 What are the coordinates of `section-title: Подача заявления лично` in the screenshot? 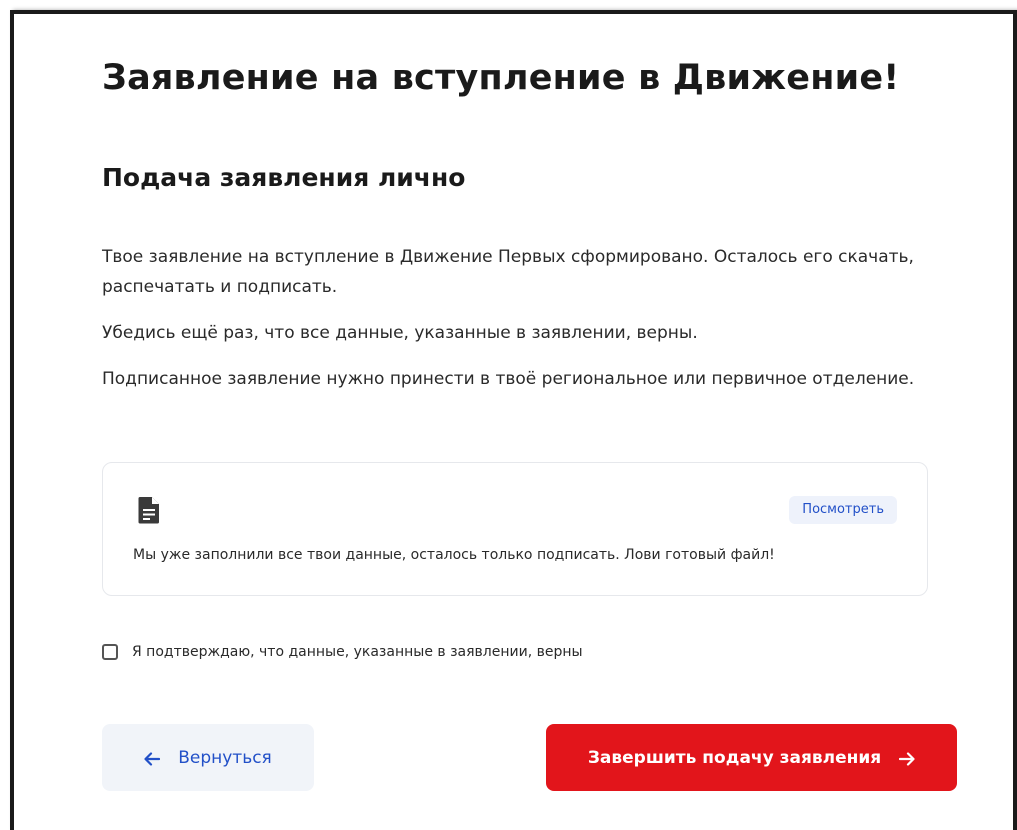 It's located at (284, 177).